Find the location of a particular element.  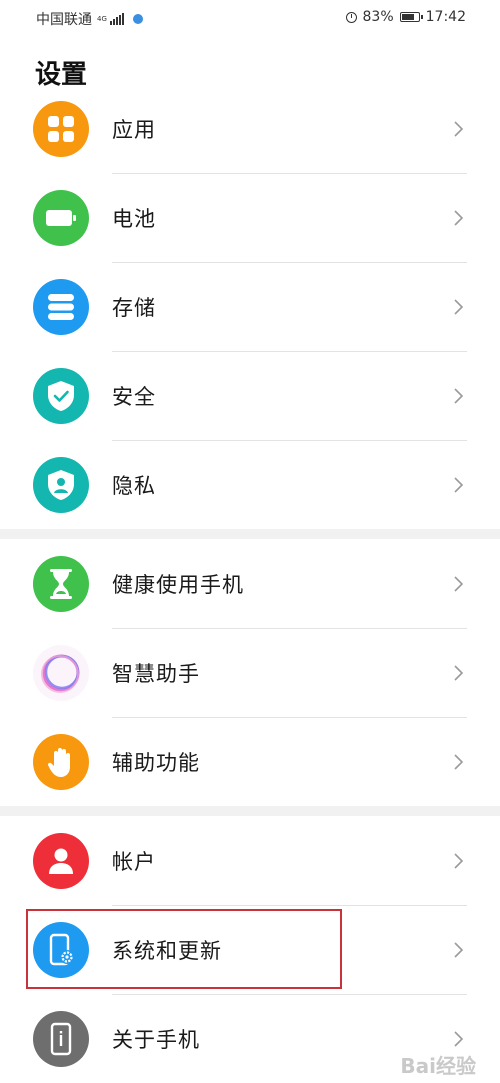

watermark: Bai经验 is located at coordinates (438, 1066).